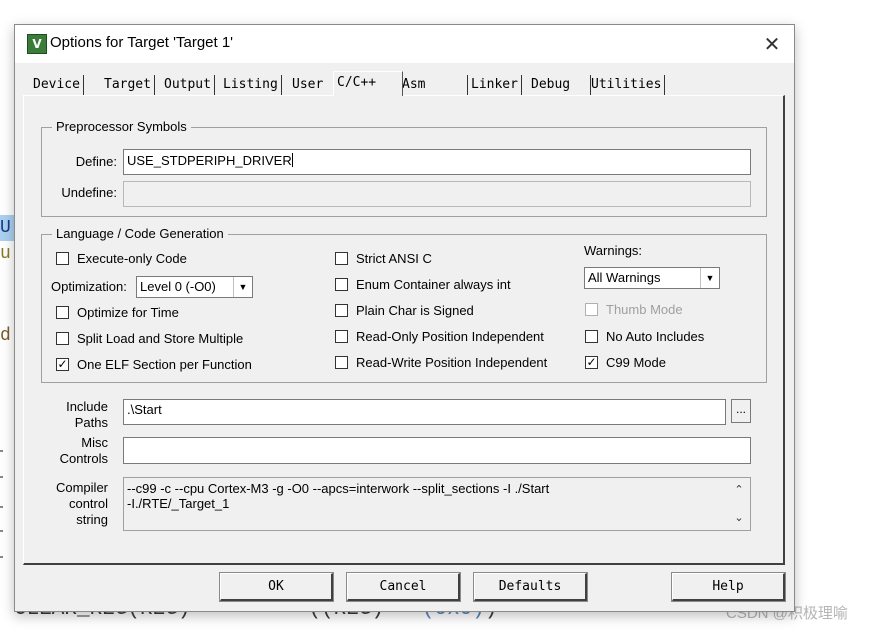  Describe the element at coordinates (251, 85) in the screenshot. I see `tab-listing: Listing` at that location.